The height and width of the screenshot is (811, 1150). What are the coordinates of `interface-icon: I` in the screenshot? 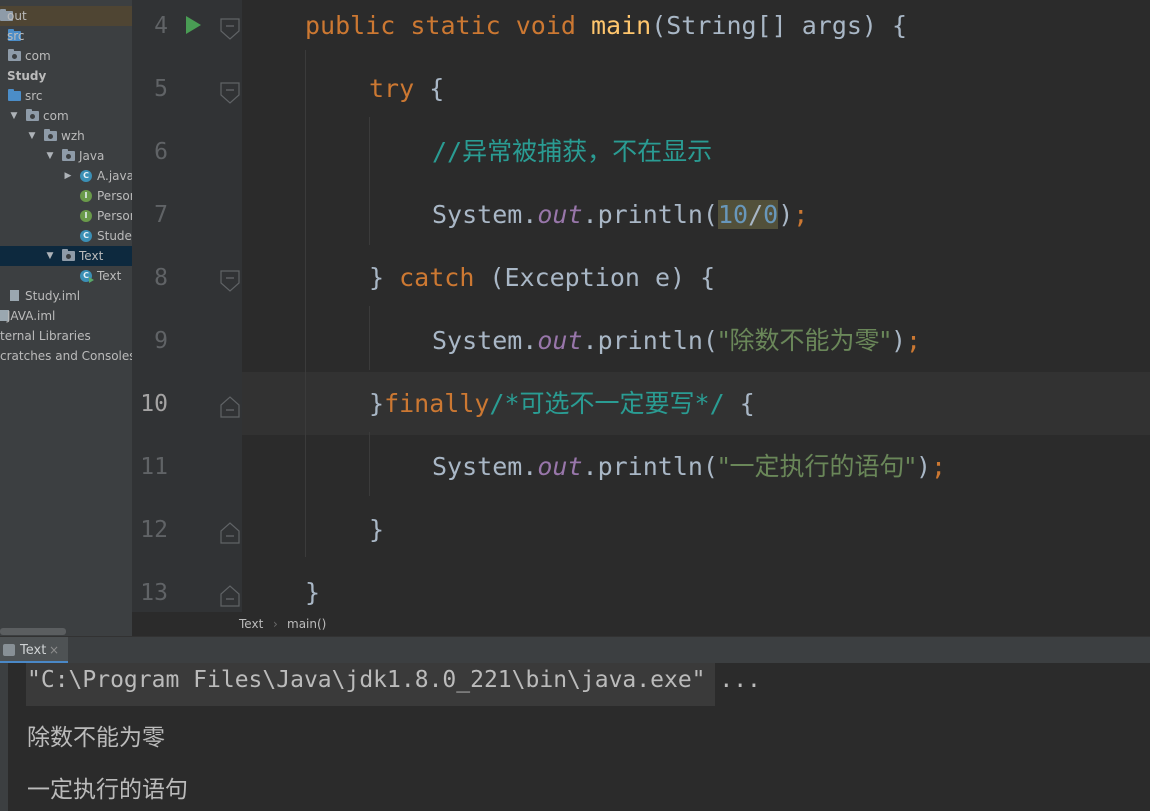 It's located at (86, 196).